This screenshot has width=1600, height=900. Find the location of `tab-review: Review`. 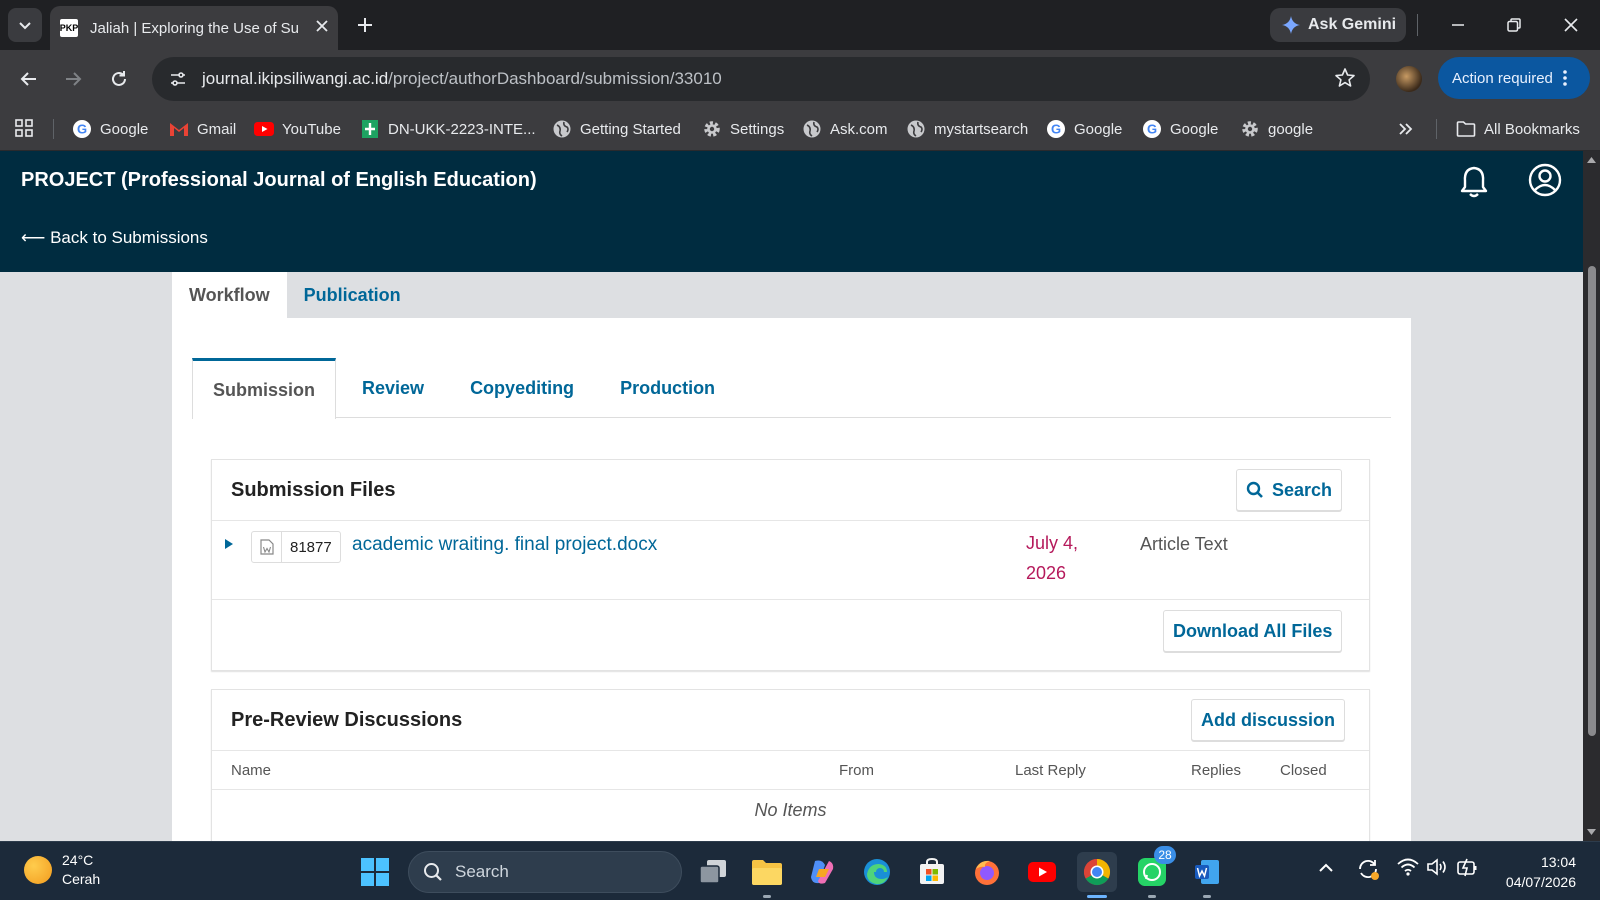

tab-review: Review is located at coordinates (393, 388).